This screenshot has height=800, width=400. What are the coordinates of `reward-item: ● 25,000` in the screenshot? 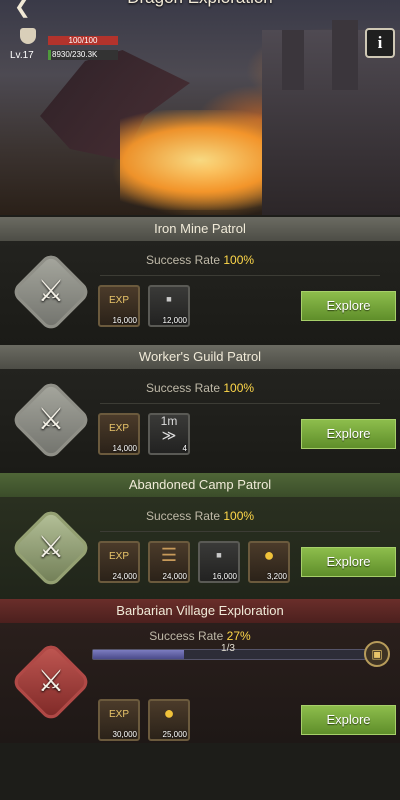 It's located at (169, 720).